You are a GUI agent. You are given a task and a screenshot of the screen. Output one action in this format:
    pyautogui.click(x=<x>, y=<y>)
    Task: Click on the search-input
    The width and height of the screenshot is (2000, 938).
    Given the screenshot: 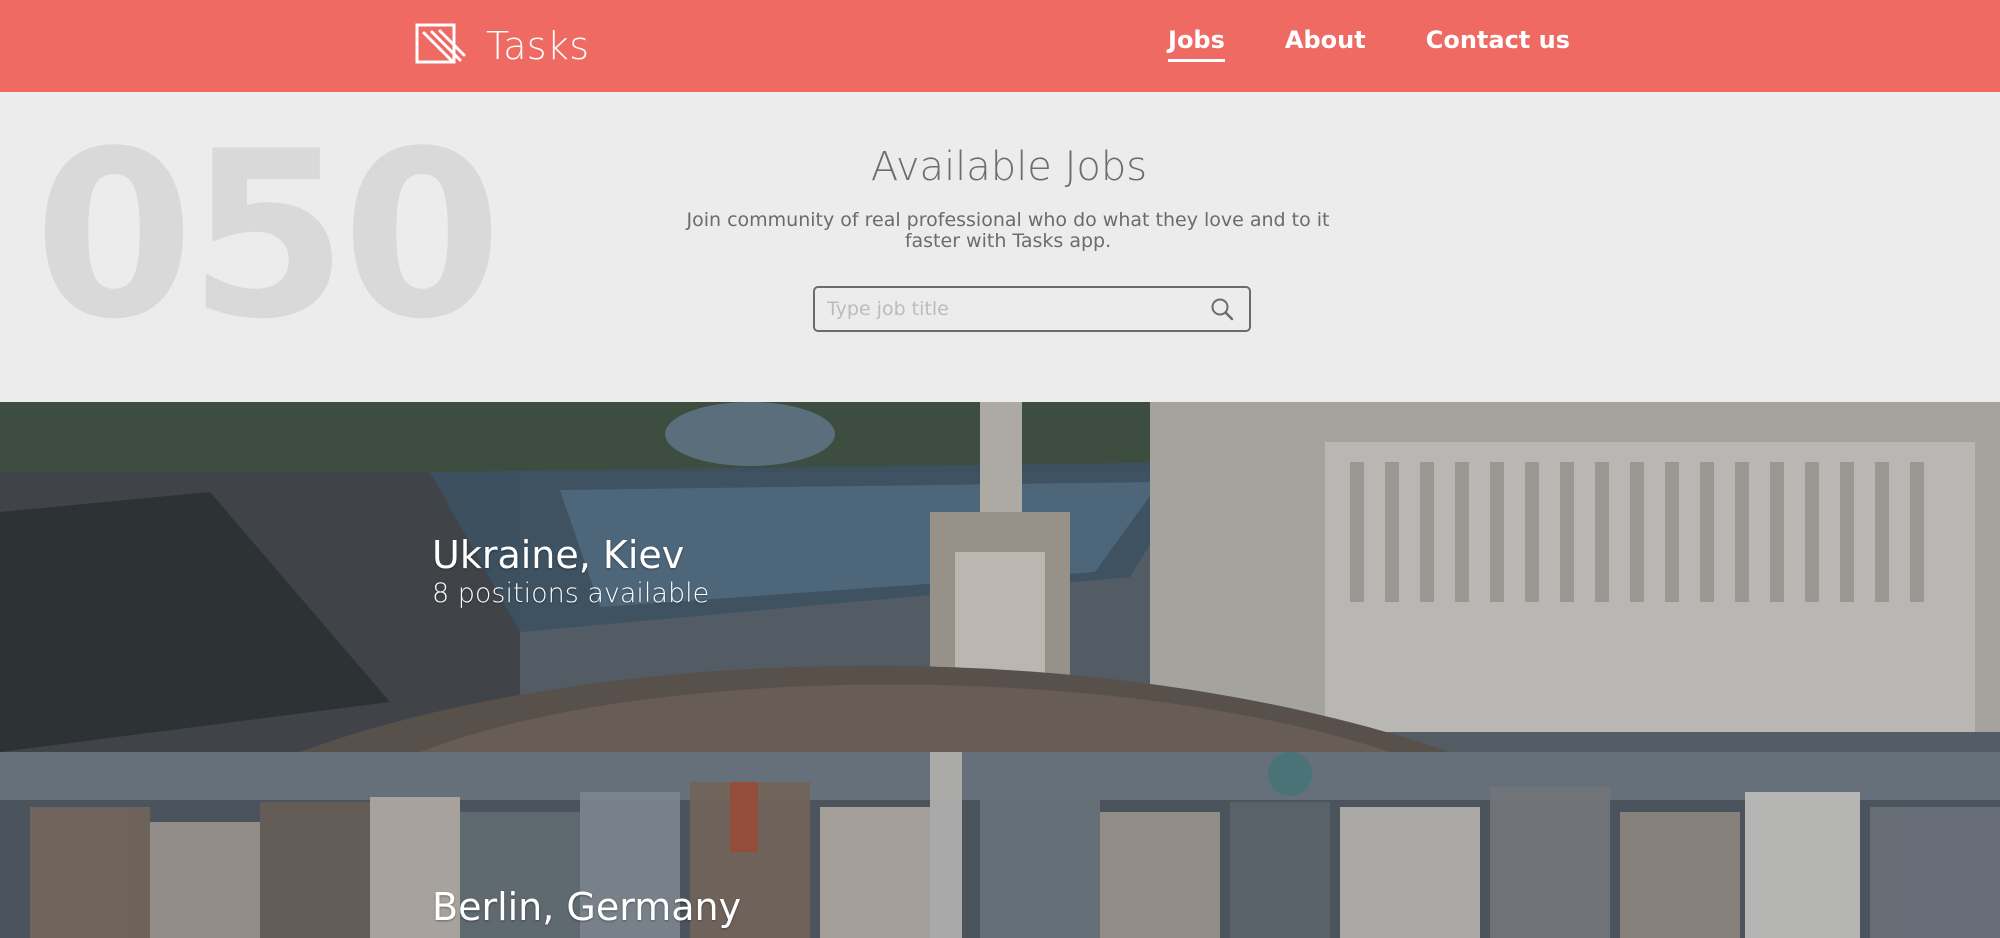 What is the action you would take?
    pyautogui.click(x=1012, y=309)
    